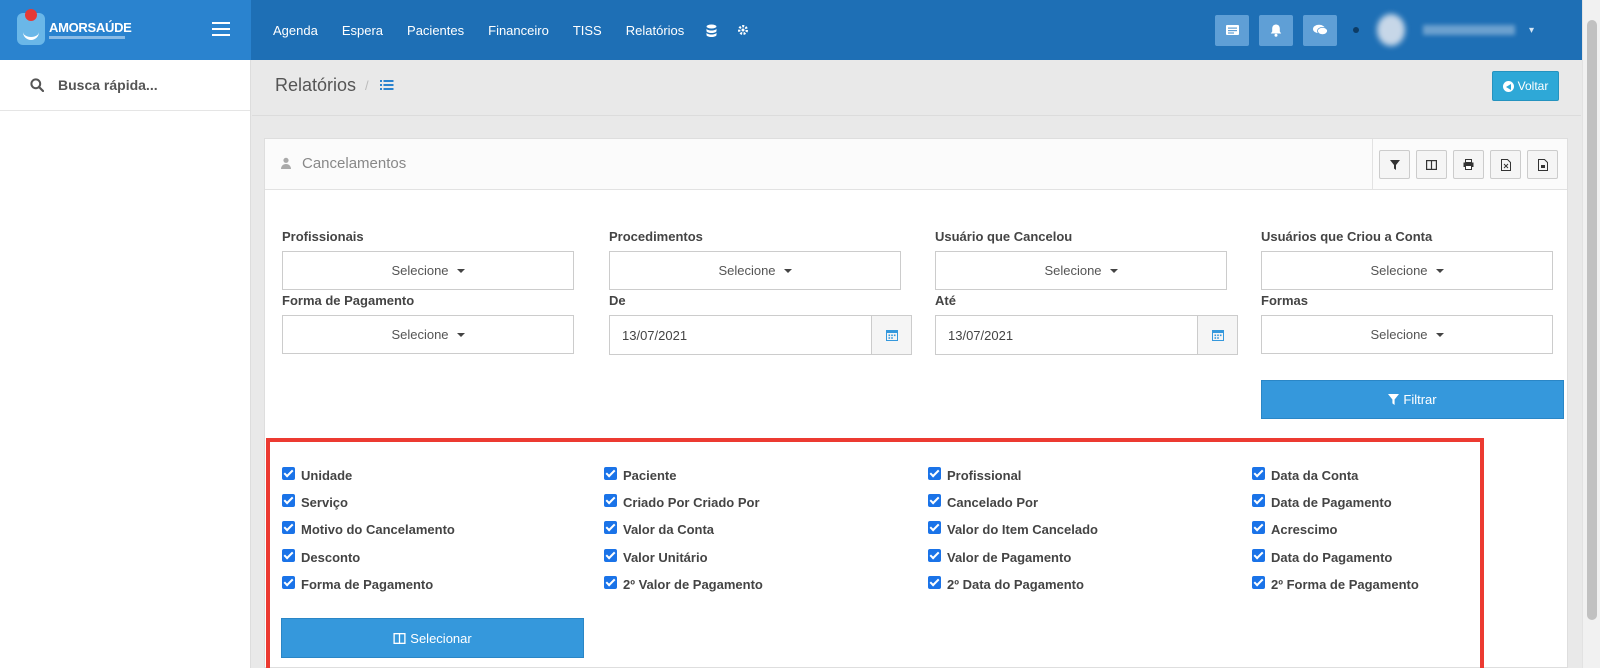 This screenshot has height=668, width=1600. I want to click on usuarios-criou-label: Usuários que Criou a Conta, so click(1347, 236).